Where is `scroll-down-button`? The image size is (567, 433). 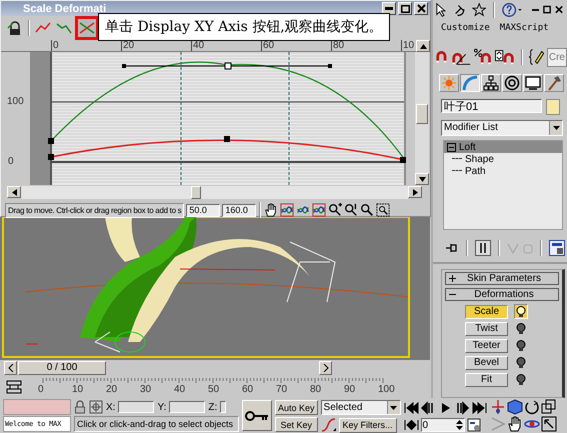 scroll-down-button is located at coordinates (422, 179).